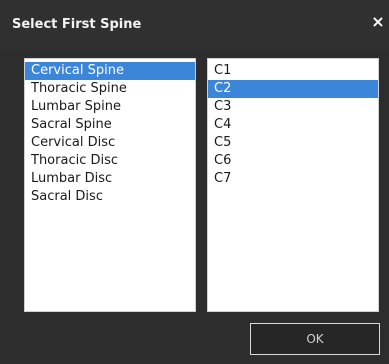 This screenshot has width=389, height=364. Describe the element at coordinates (110, 161) in the screenshot. I see `list-item: Thoracic Disc` at that location.